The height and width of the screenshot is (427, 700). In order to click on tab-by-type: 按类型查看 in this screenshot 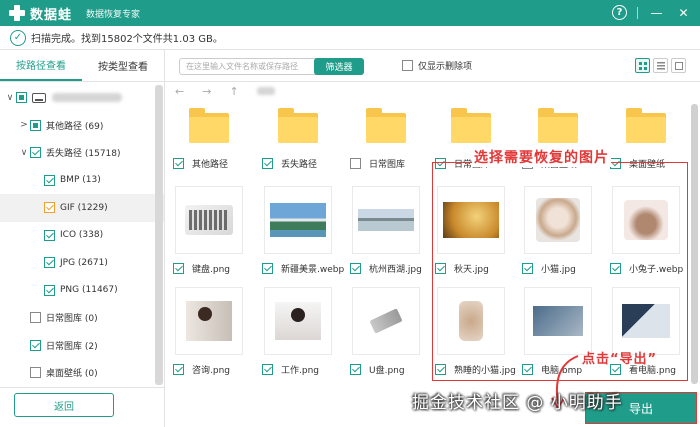, I will do `click(123, 65)`.